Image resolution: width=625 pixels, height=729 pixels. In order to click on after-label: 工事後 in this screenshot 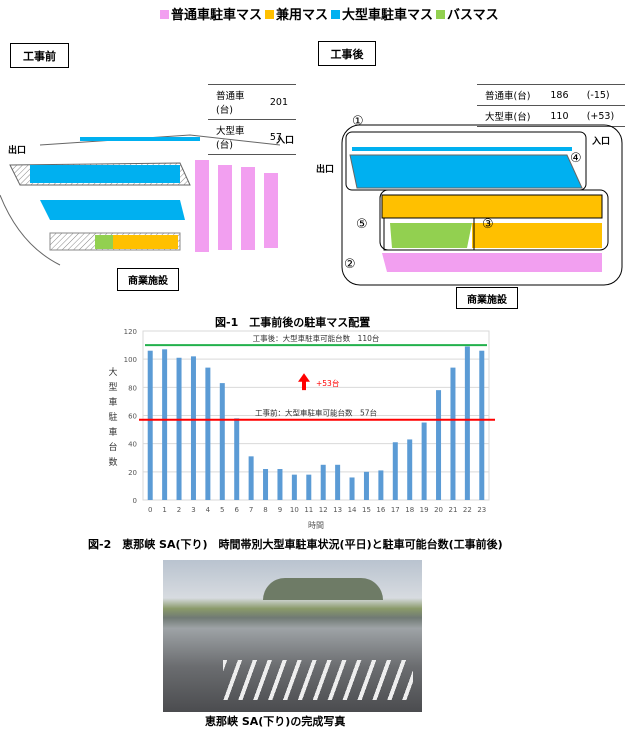, I will do `click(347, 53)`.